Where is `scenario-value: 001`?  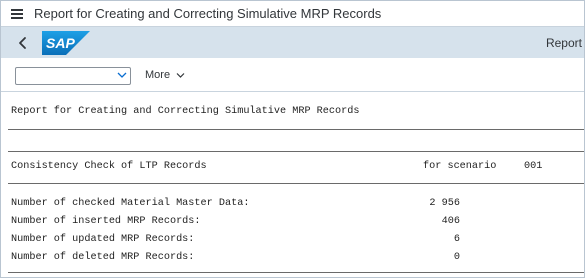 scenario-value: 001 is located at coordinates (533, 166).